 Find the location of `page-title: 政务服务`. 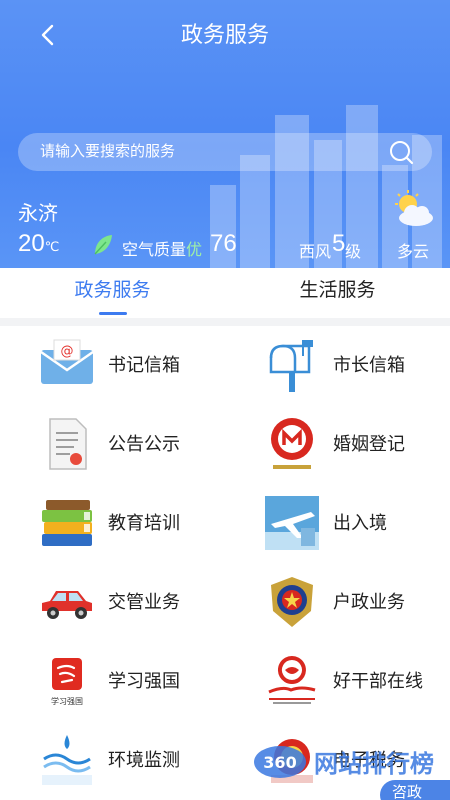

page-title: 政务服务 is located at coordinates (224, 34).